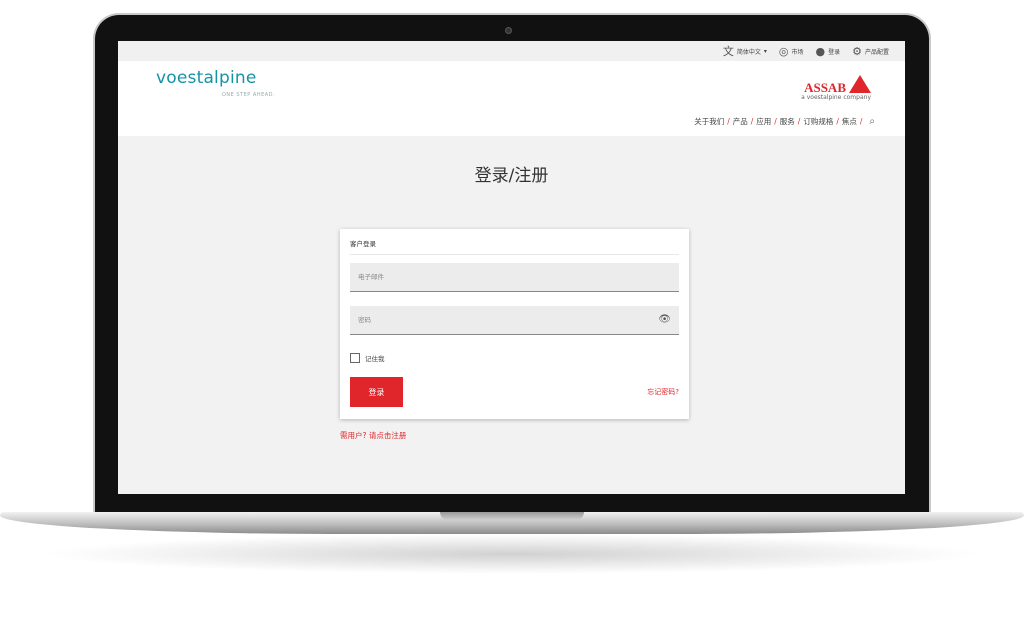 This screenshot has width=1024, height=621. What do you see at coordinates (206, 78) in the screenshot?
I see `voestalpine-logo: voestalpine` at bounding box center [206, 78].